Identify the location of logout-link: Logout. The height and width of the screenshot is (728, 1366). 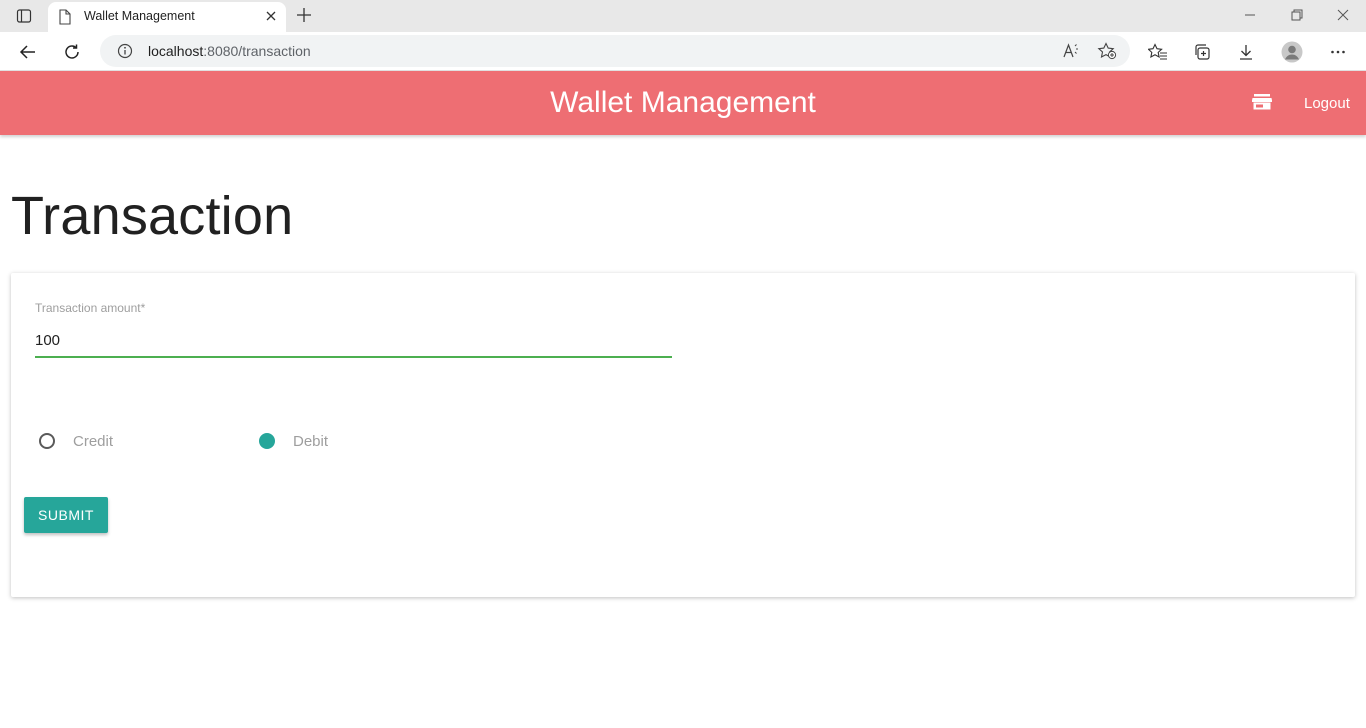
(1327, 103).